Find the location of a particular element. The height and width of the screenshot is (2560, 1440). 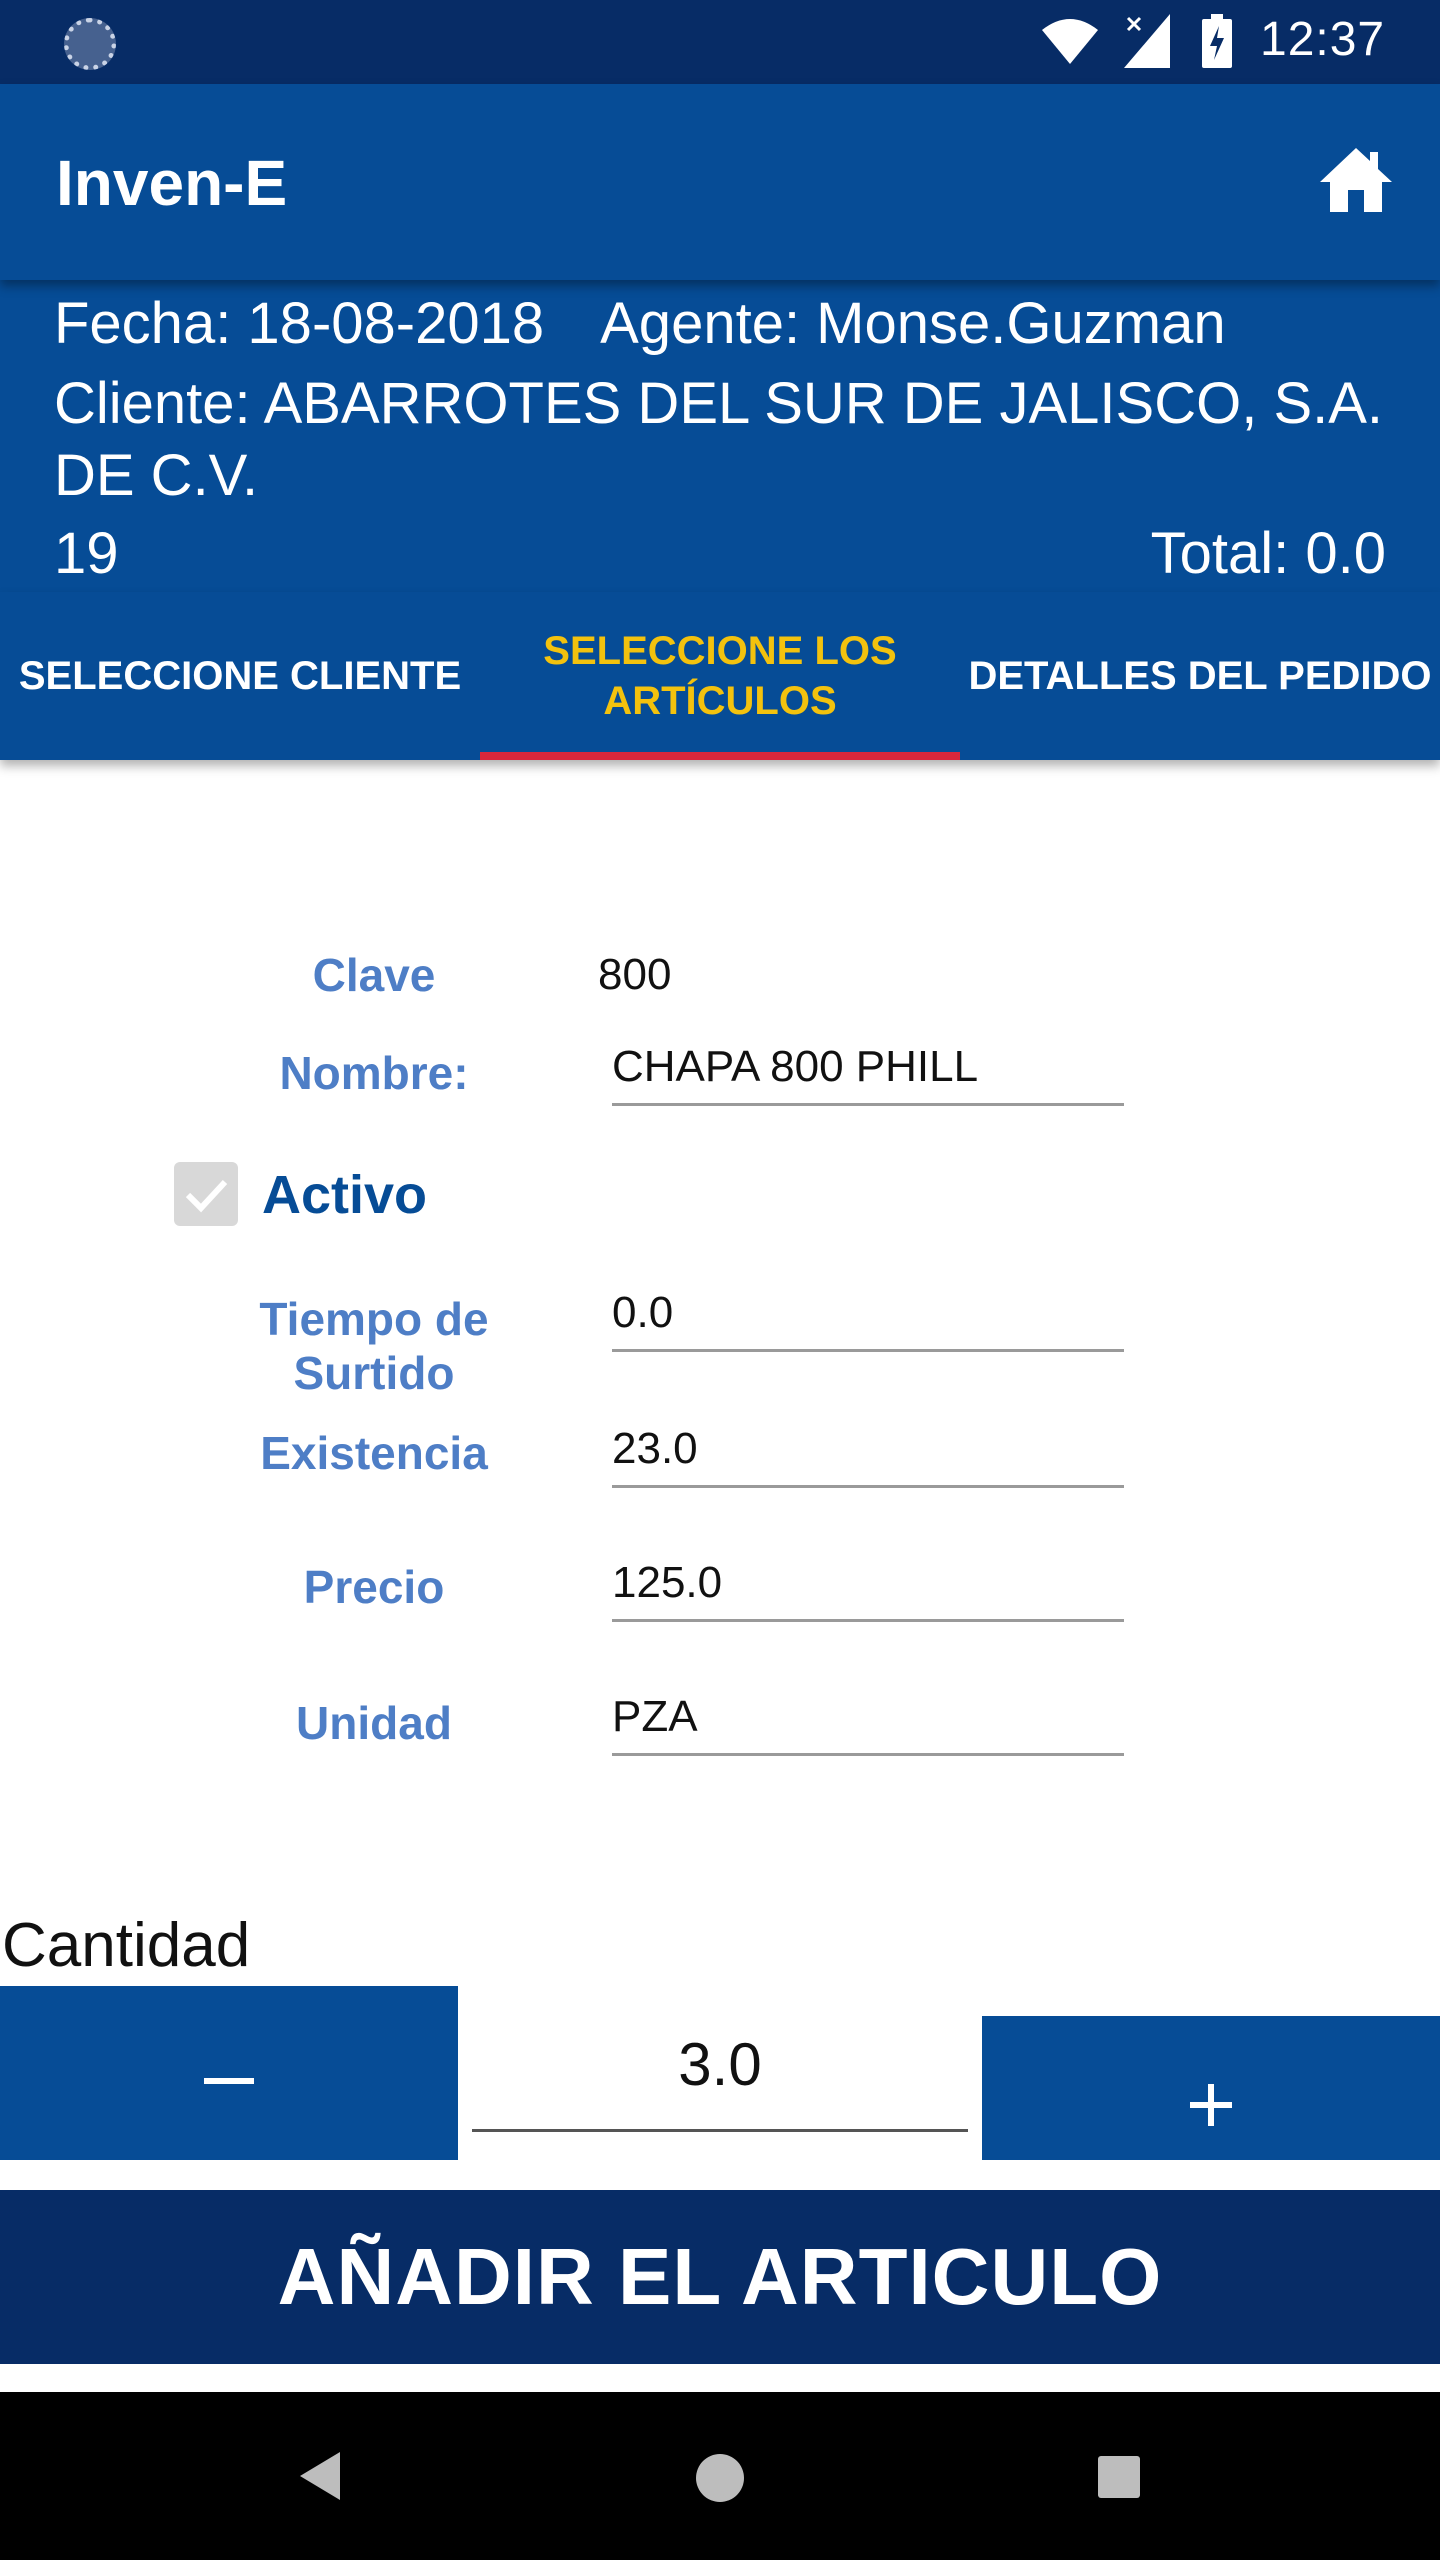

tab-detalles-pedido: DETALLES DEL PEDIDO is located at coordinates (1200, 676).